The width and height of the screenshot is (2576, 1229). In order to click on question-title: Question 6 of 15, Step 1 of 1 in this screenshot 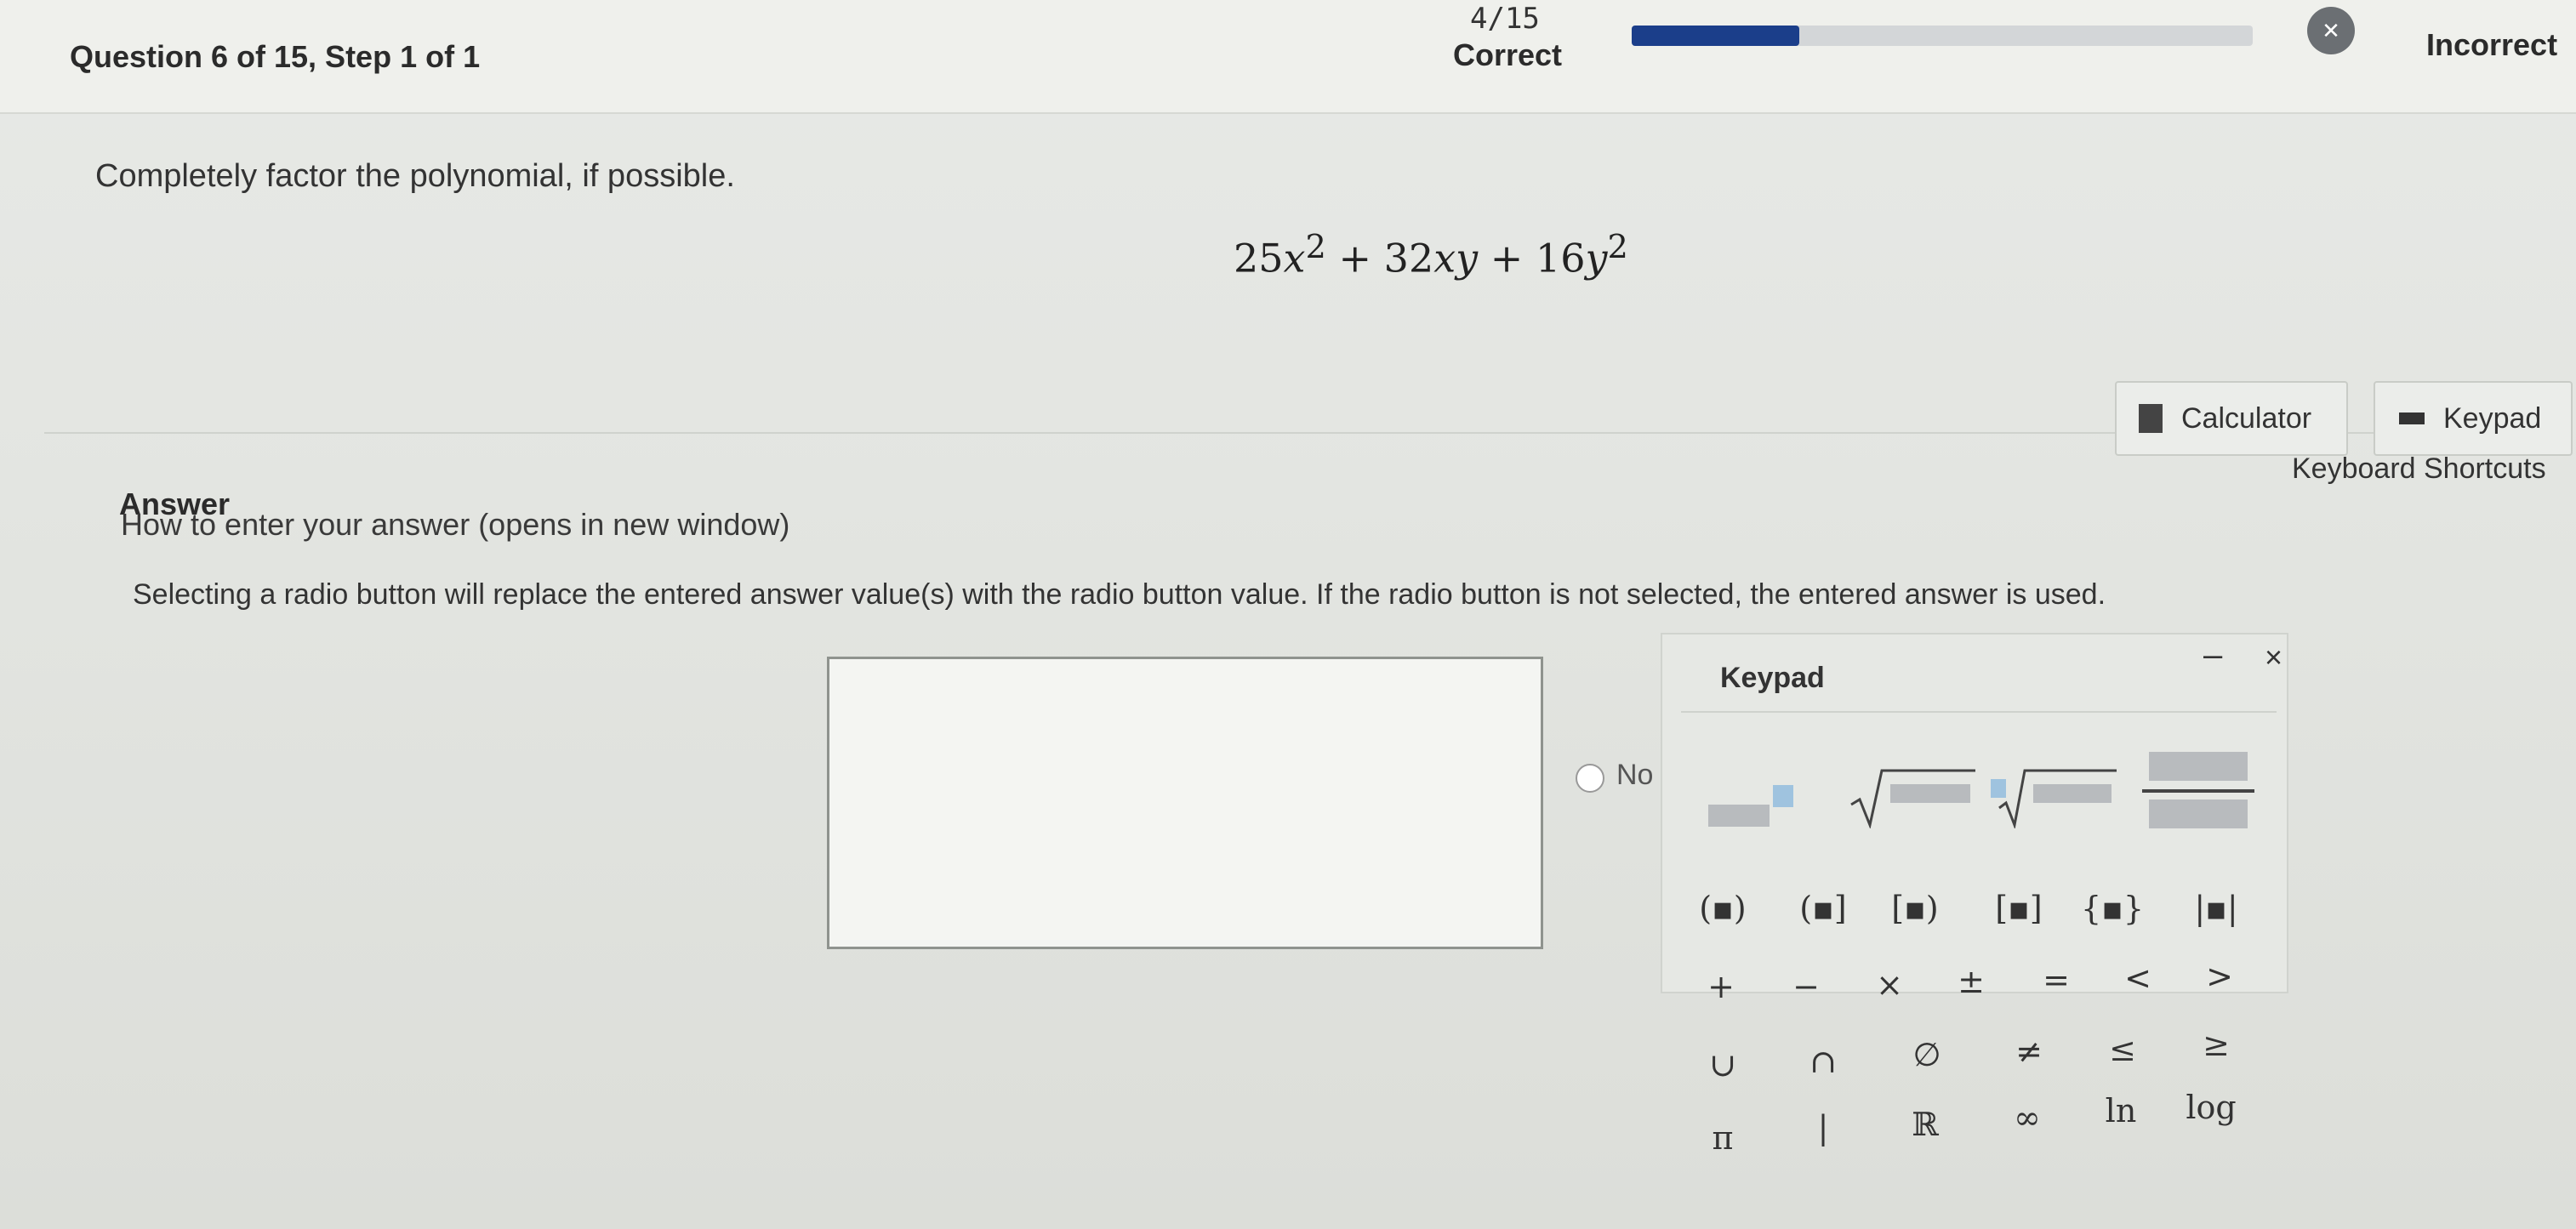, I will do `click(275, 56)`.